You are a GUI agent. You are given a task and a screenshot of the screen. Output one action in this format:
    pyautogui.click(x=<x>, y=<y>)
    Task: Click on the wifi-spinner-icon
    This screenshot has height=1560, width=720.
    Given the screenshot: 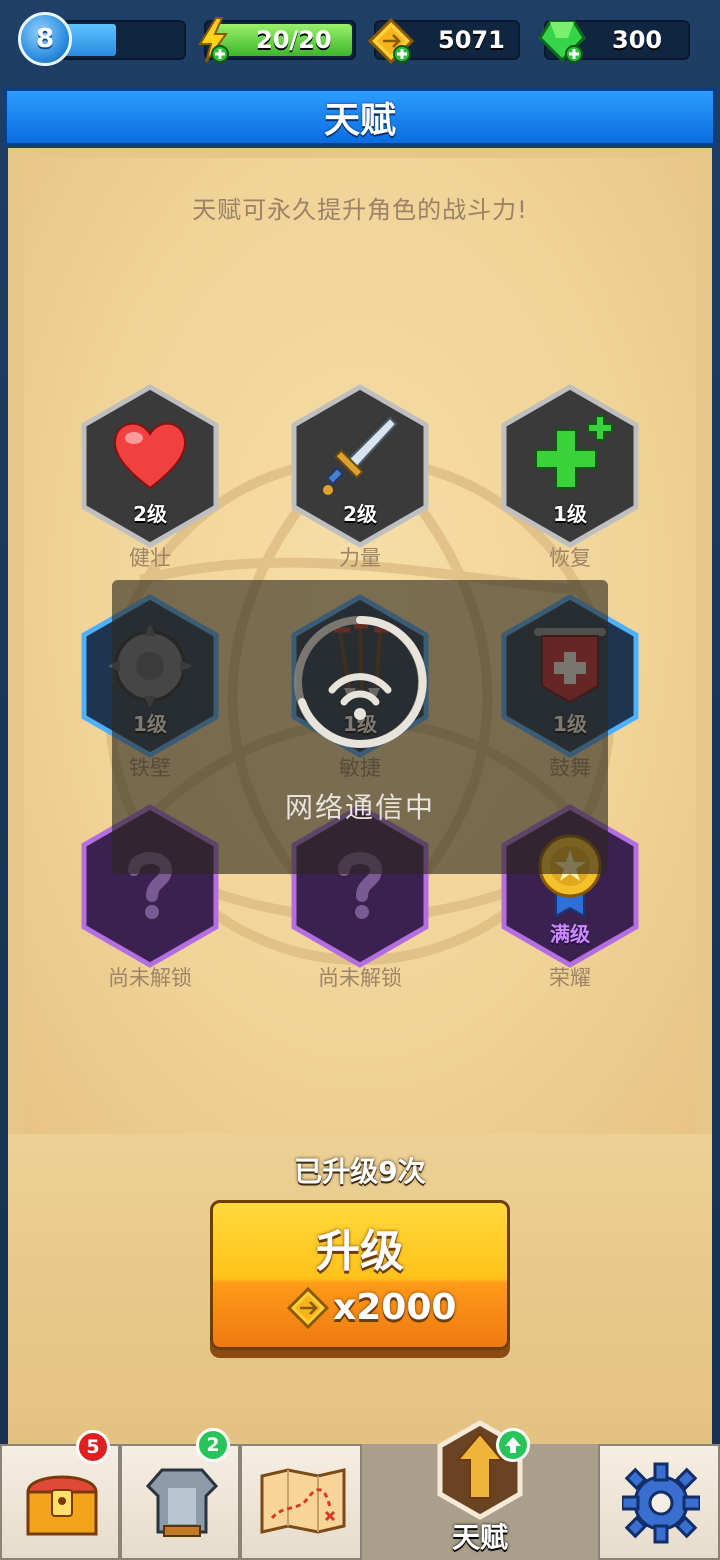 What is the action you would take?
    pyautogui.click(x=360, y=681)
    